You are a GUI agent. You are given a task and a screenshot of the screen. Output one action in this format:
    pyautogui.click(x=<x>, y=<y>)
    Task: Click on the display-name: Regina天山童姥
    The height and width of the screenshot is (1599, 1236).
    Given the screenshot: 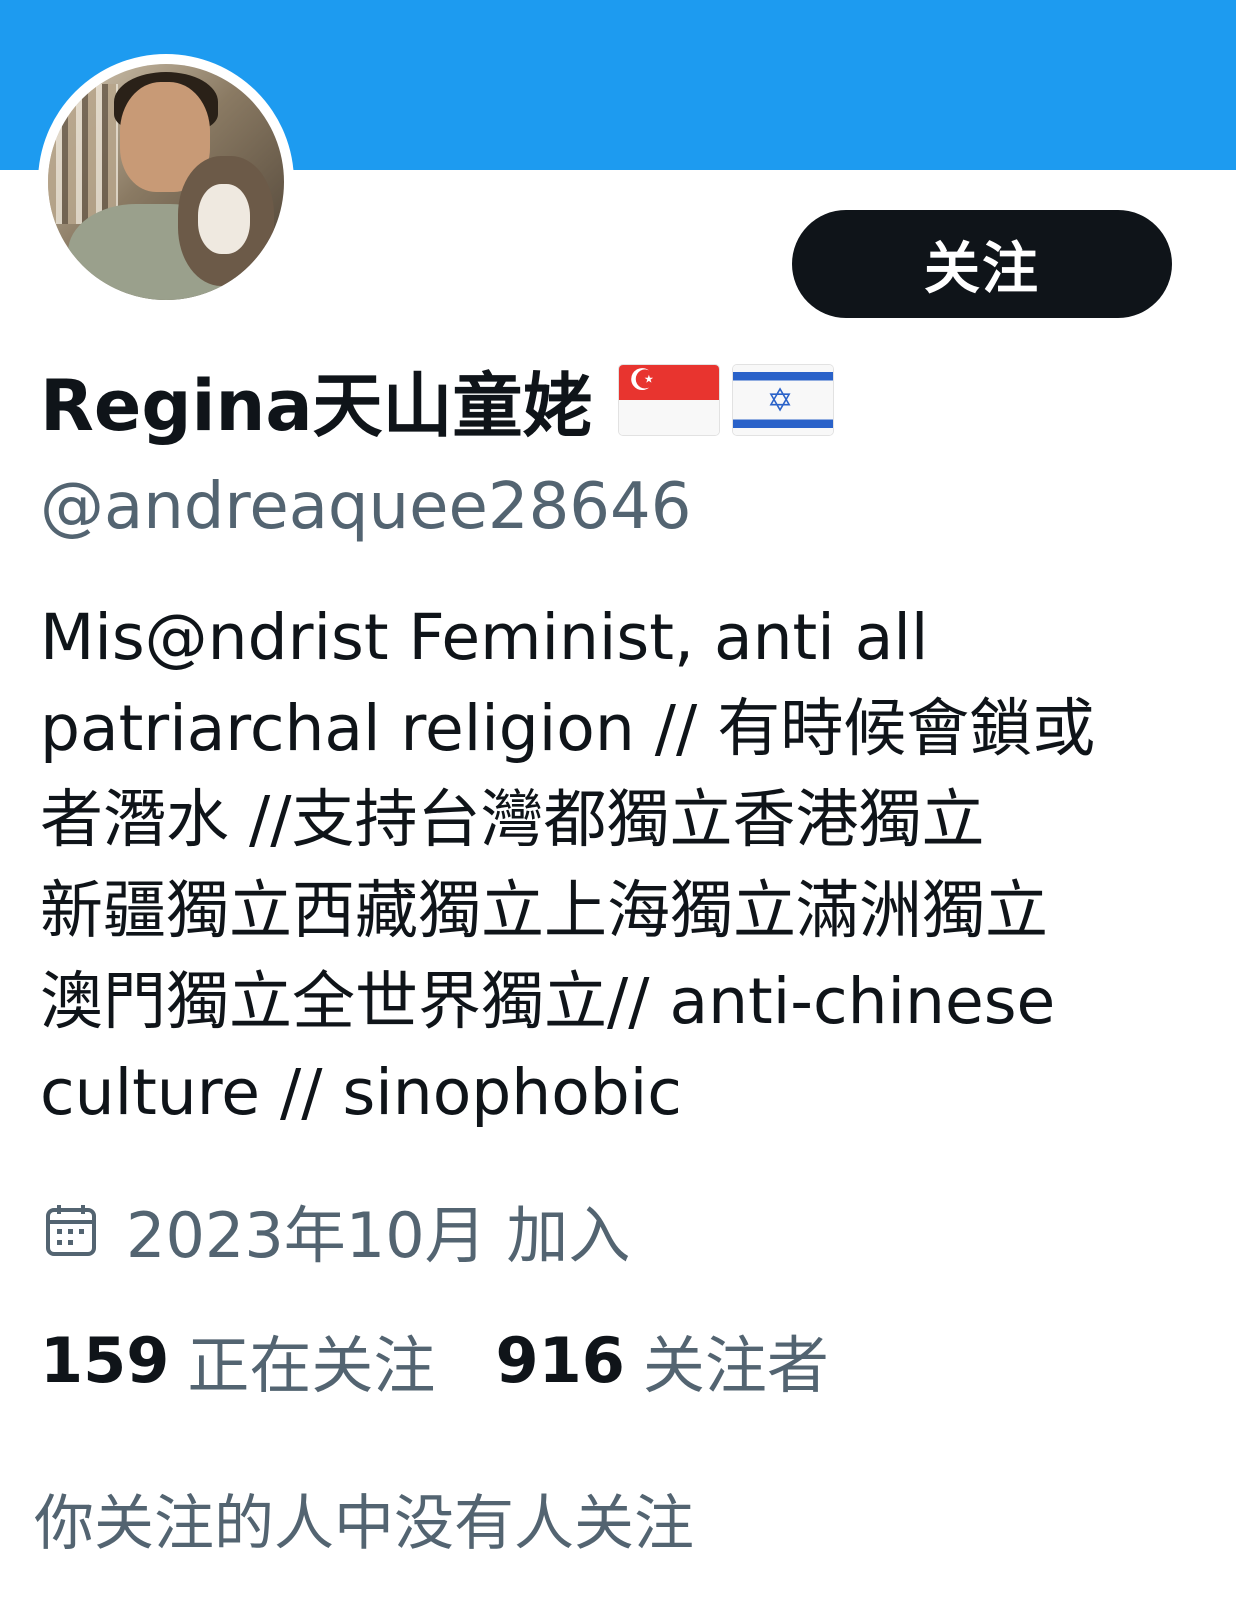 What is the action you would take?
    pyautogui.click(x=436, y=400)
    